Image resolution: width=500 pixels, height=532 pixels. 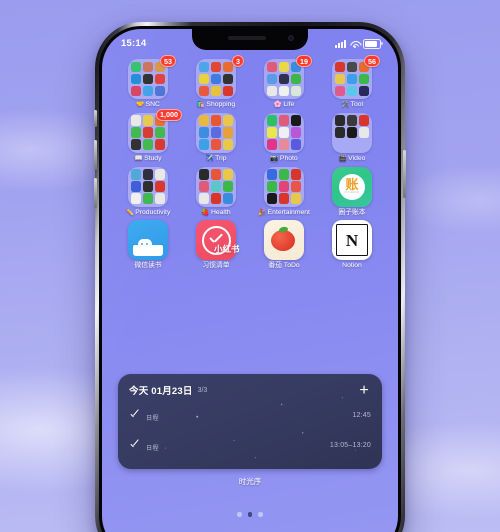 What do you see at coordinates (352, 266) in the screenshot?
I see `label-notion: Notion` at bounding box center [352, 266].